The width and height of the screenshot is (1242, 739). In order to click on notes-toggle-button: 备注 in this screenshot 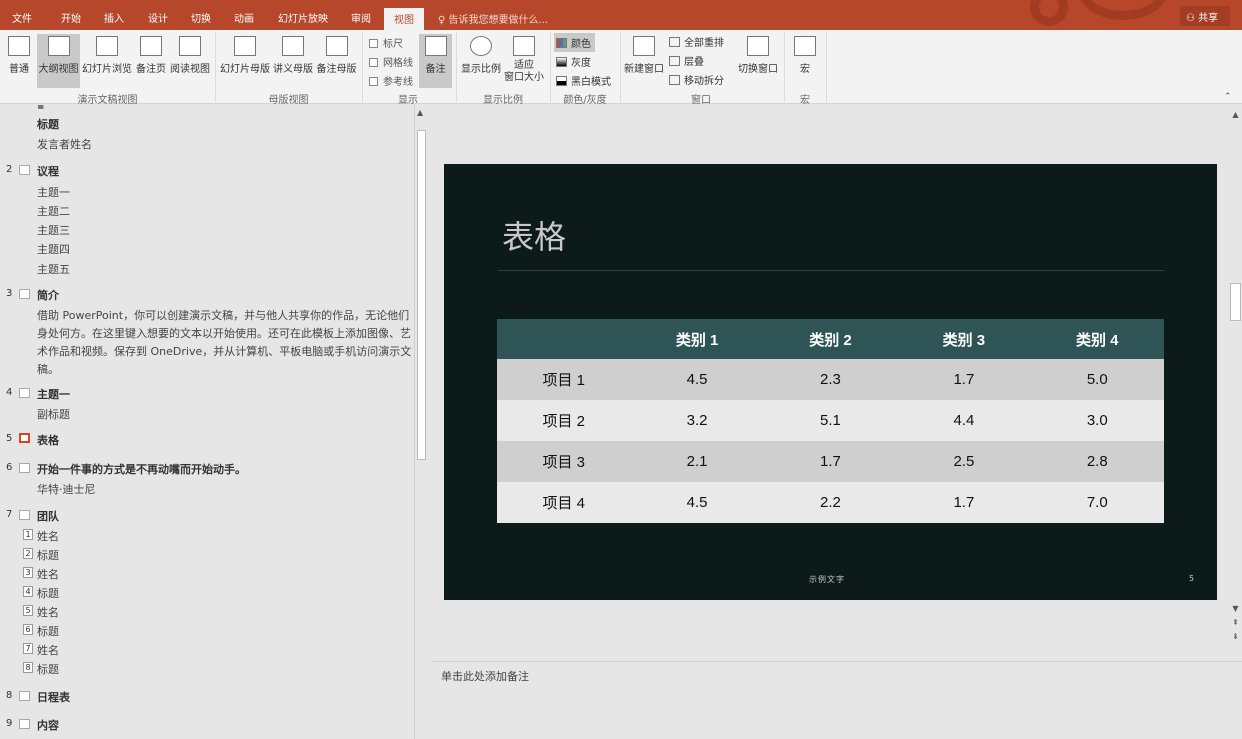, I will do `click(435, 61)`.